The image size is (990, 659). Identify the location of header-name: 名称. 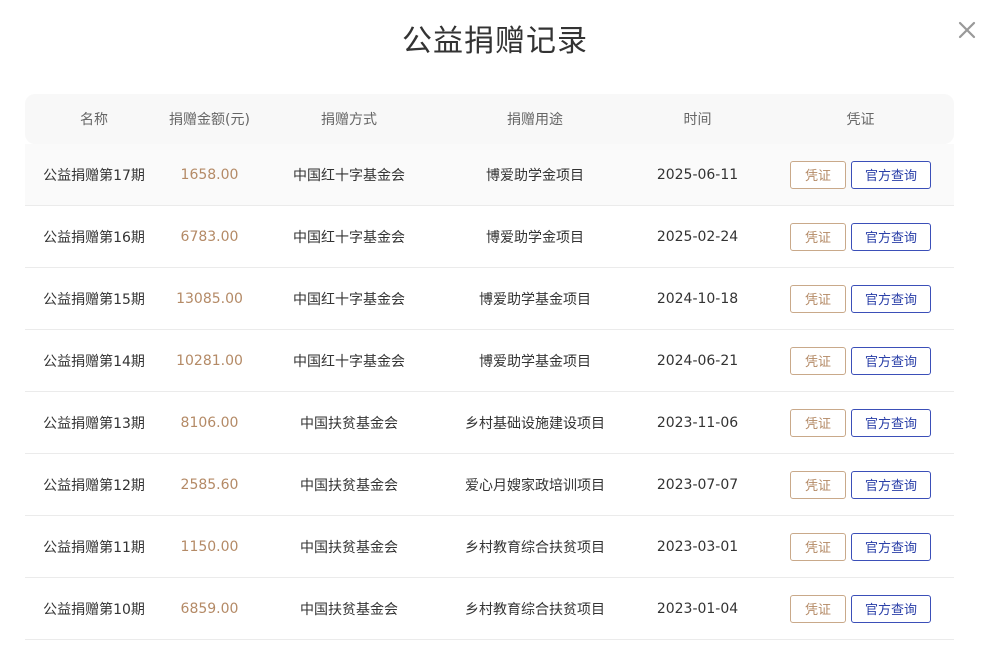
(94, 120).